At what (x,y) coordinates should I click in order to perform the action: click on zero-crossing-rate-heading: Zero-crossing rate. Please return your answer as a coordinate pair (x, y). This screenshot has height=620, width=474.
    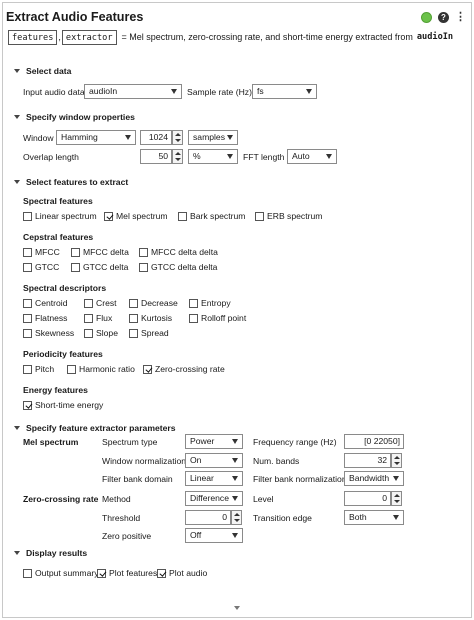
    Looking at the image, I should click on (61, 499).